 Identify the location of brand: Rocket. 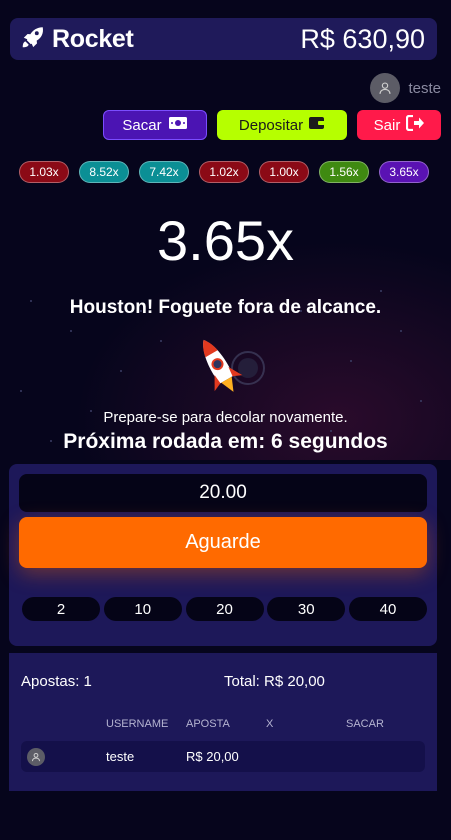
(77, 39).